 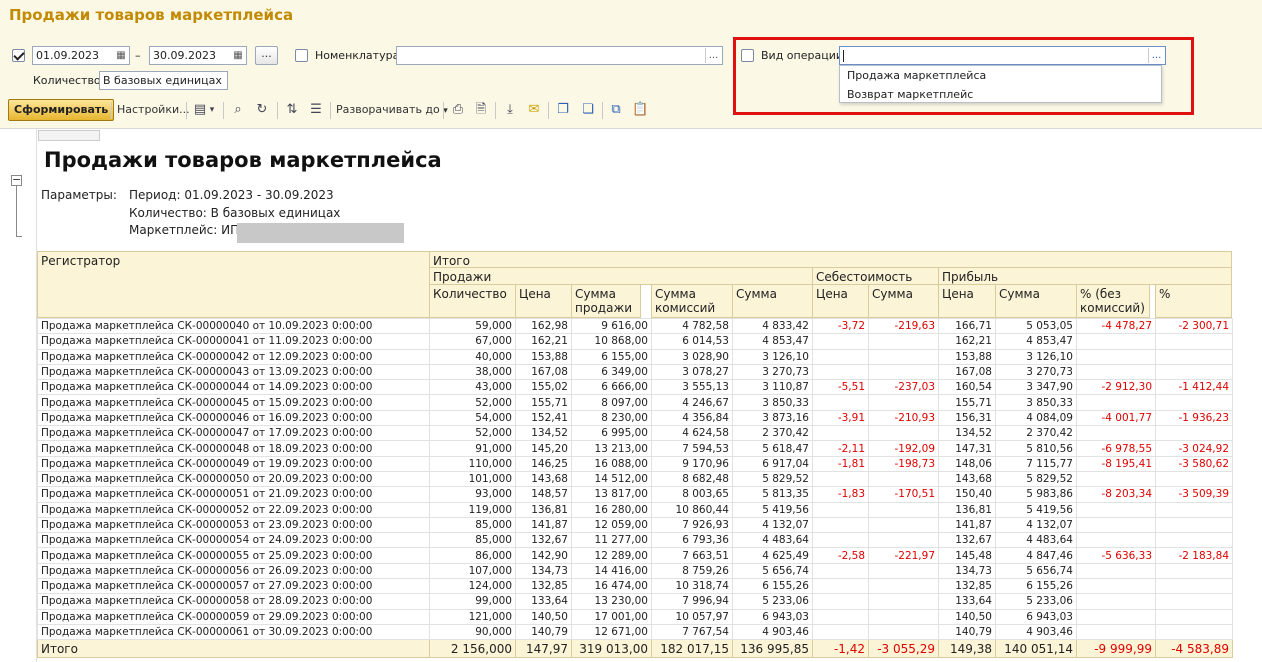 What do you see at coordinates (967, 341) in the screenshot?
I see `table-cell: 162,21` at bounding box center [967, 341].